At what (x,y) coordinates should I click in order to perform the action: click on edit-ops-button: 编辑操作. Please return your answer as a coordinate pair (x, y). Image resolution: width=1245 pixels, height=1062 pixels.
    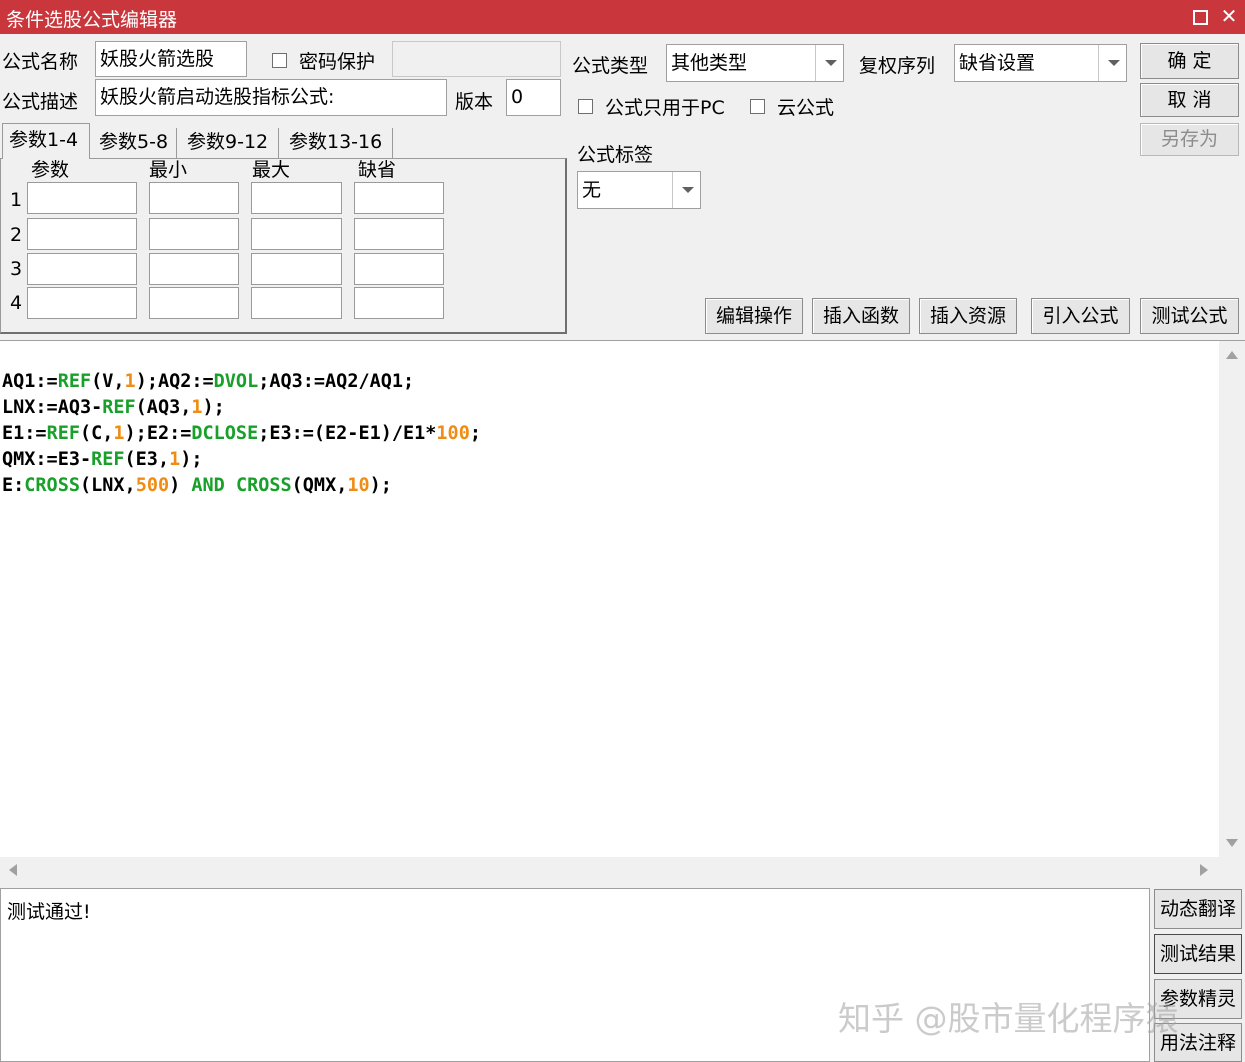
    Looking at the image, I should click on (754, 316).